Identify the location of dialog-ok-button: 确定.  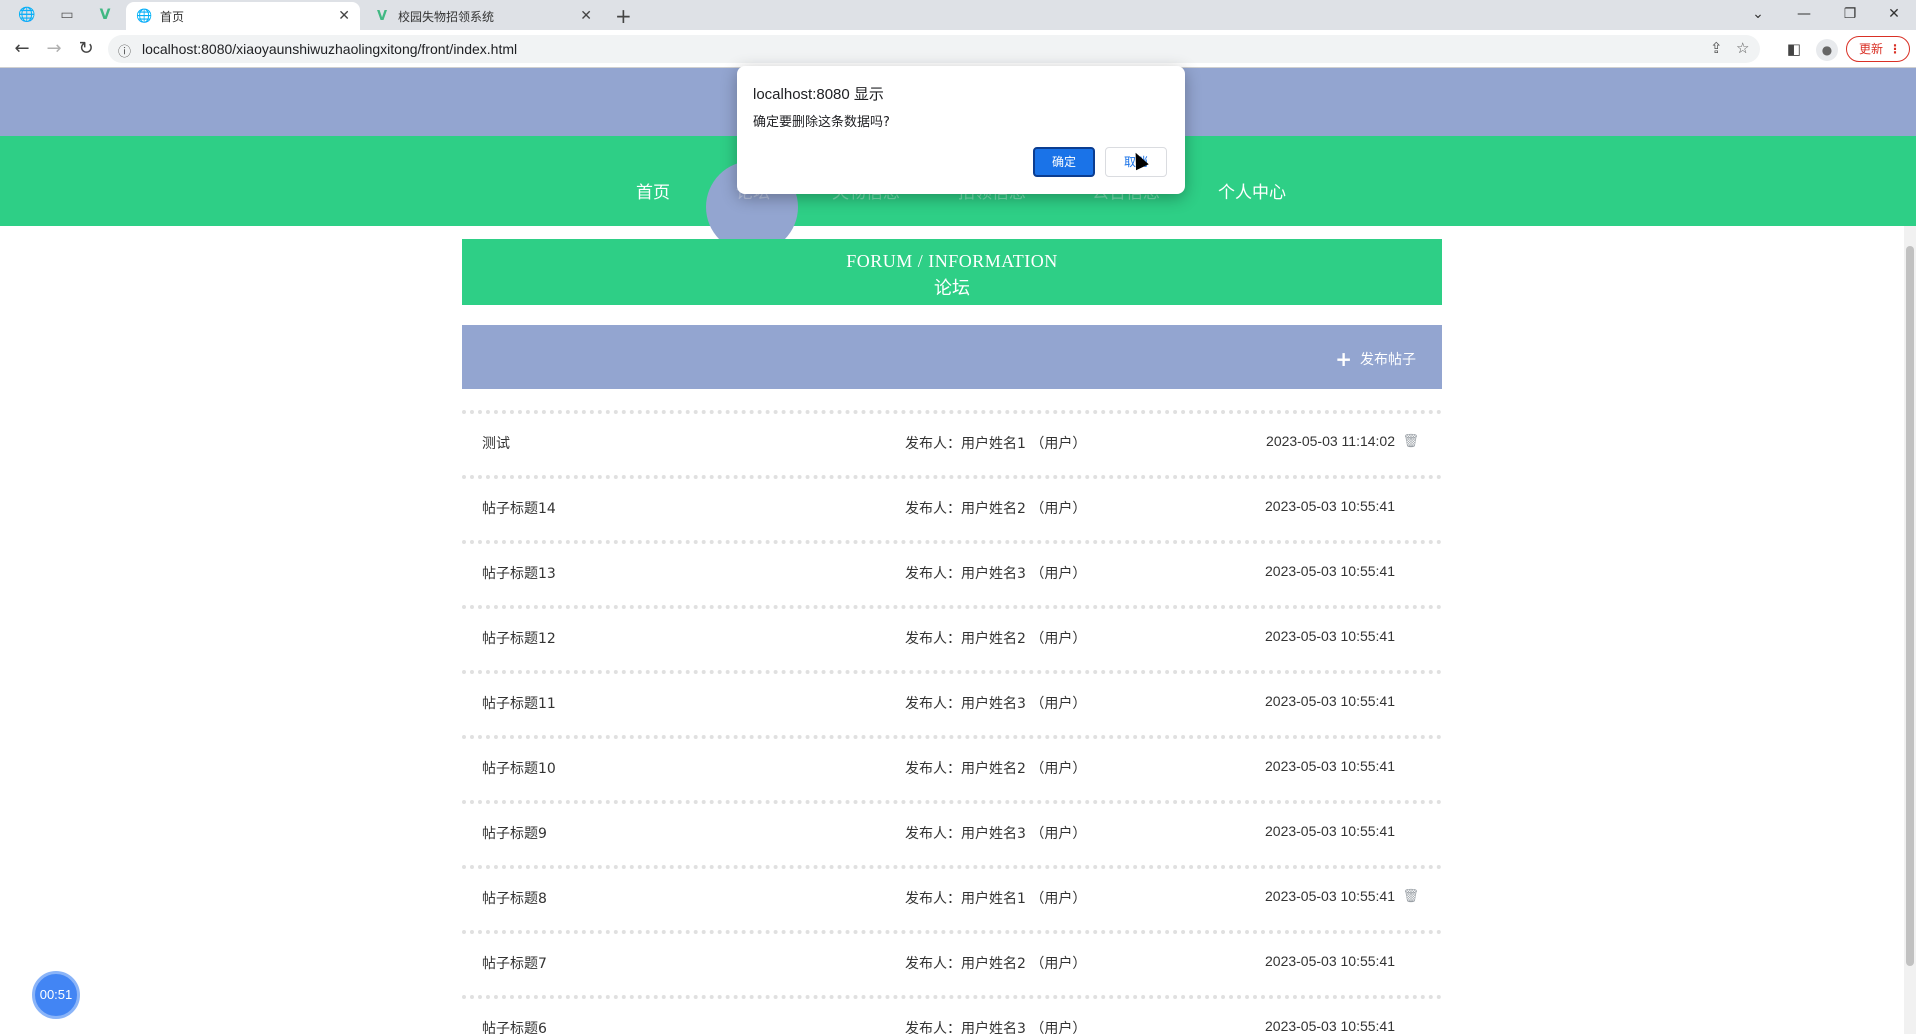
(1064, 162).